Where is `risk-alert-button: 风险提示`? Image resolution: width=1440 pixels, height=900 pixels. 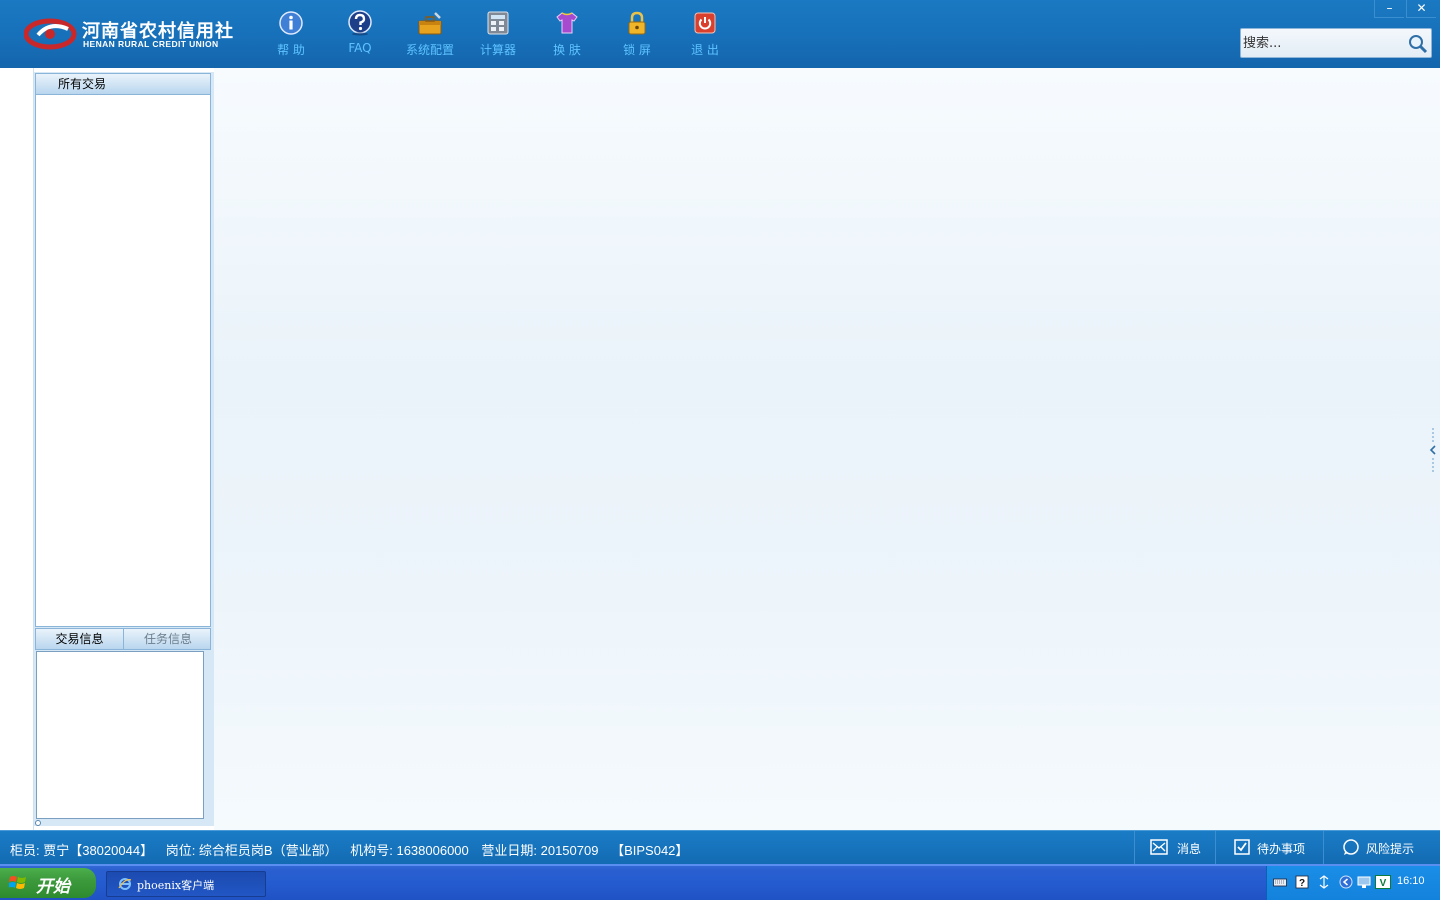 risk-alert-button: 风险提示 is located at coordinates (1381, 847).